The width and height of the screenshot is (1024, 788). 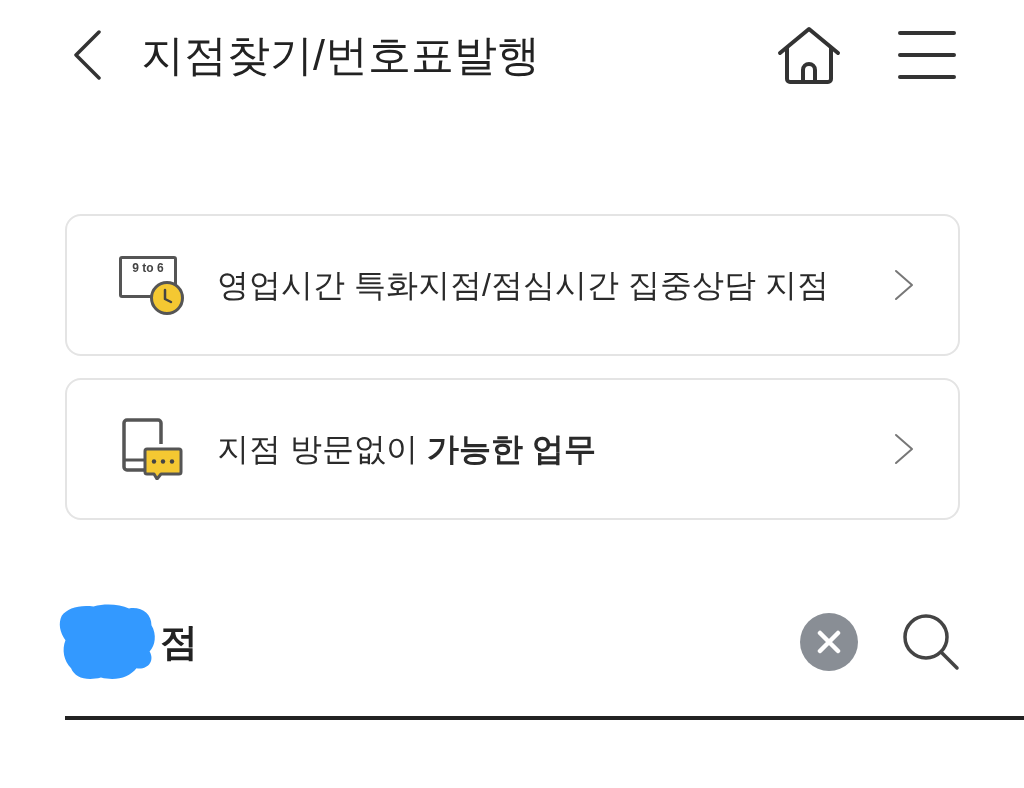 I want to click on close-icon, so click(x=829, y=642).